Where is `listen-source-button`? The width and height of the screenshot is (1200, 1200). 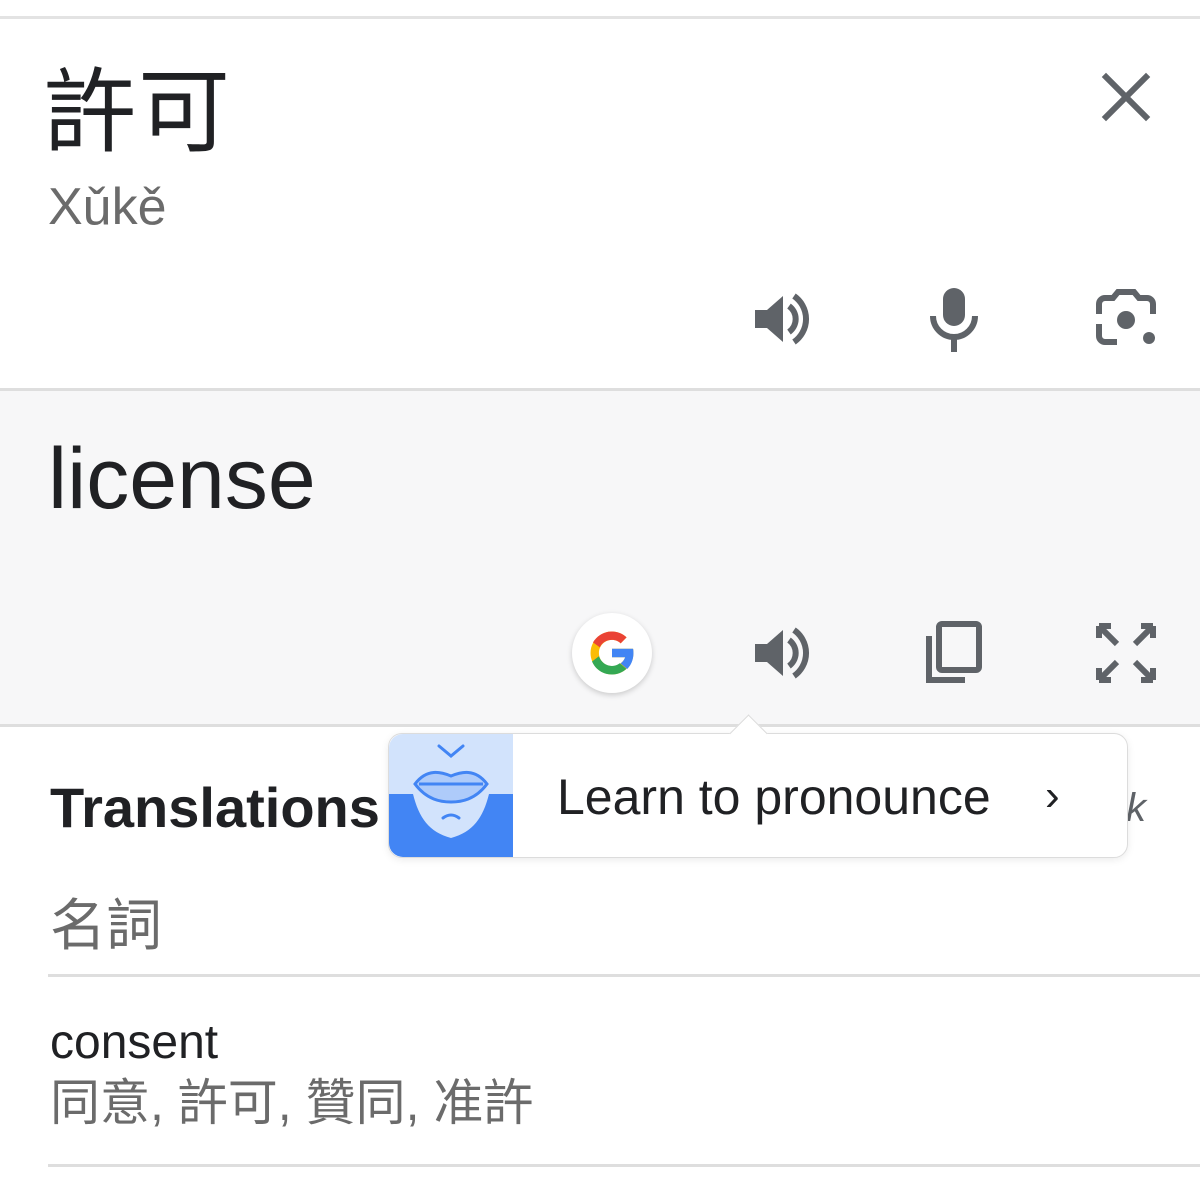
listen-source-button is located at coordinates (782, 319).